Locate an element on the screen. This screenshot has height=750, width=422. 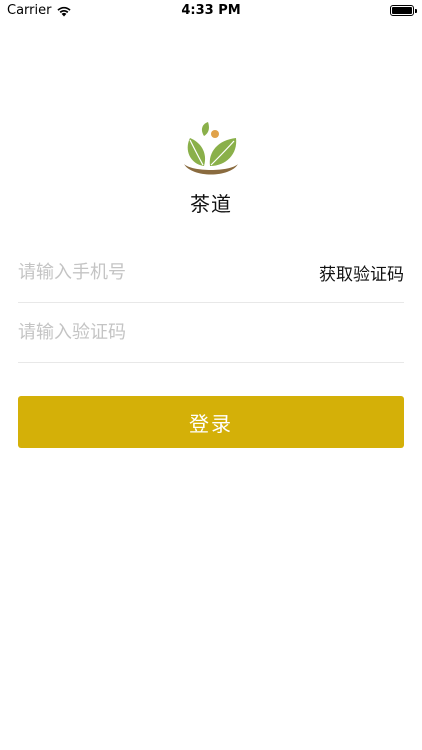
phone-input is located at coordinates (168, 272).